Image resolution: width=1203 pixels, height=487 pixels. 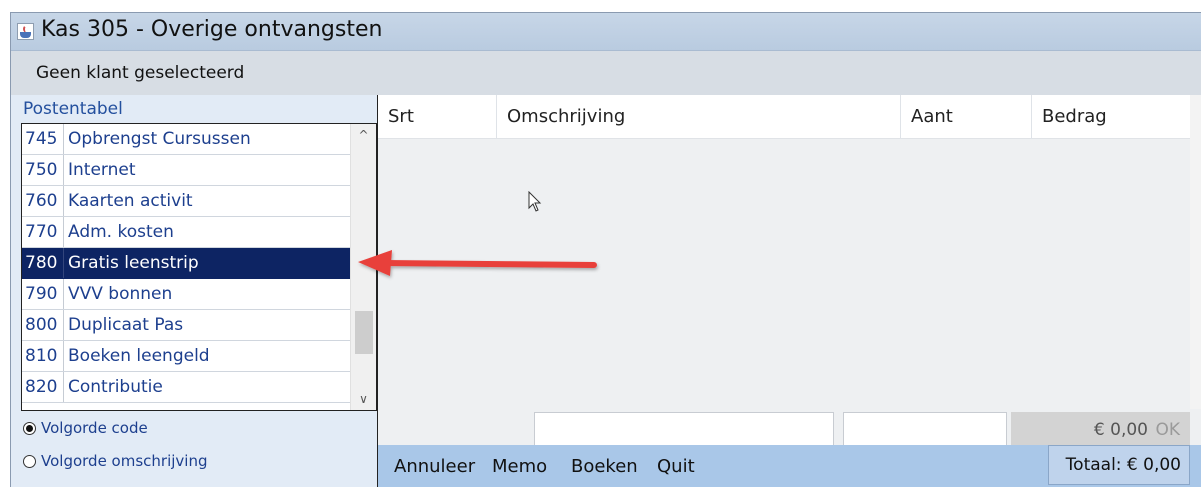 I want to click on scroll-up-icon: ^, so click(x=363, y=135).